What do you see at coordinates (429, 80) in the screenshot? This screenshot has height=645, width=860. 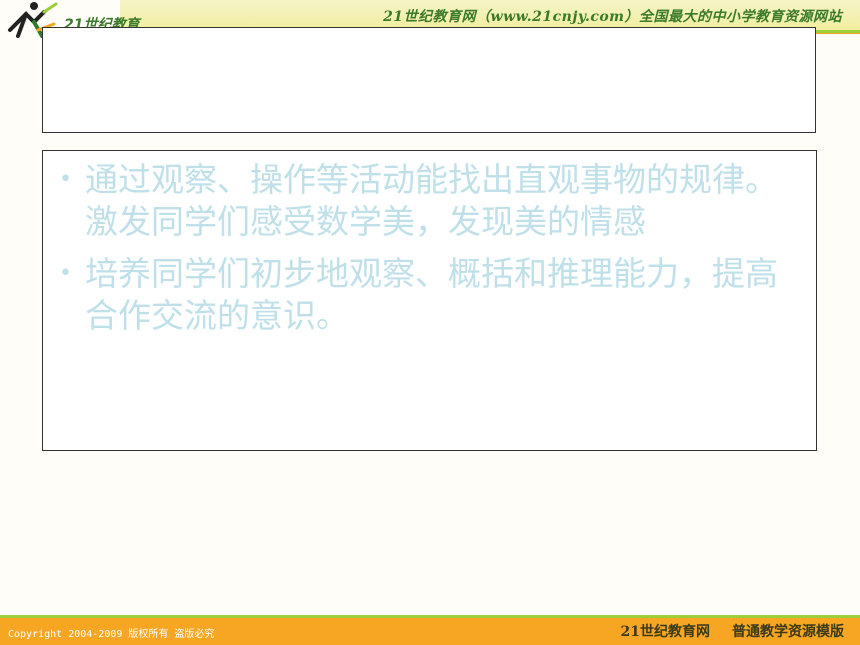 I see `title-box` at bounding box center [429, 80].